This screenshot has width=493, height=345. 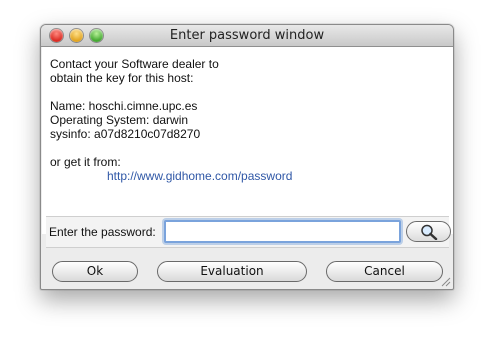 I want to click on title-bar: Enter password window, so click(x=247, y=36).